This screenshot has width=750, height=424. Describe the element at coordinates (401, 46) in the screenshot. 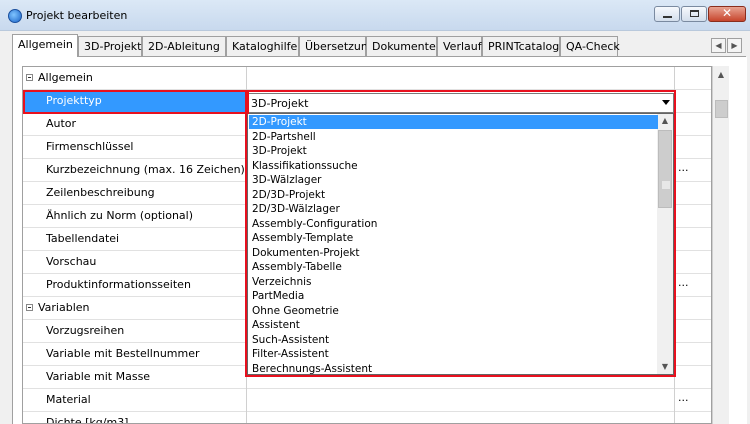

I see `tab-5: Dokumente` at that location.